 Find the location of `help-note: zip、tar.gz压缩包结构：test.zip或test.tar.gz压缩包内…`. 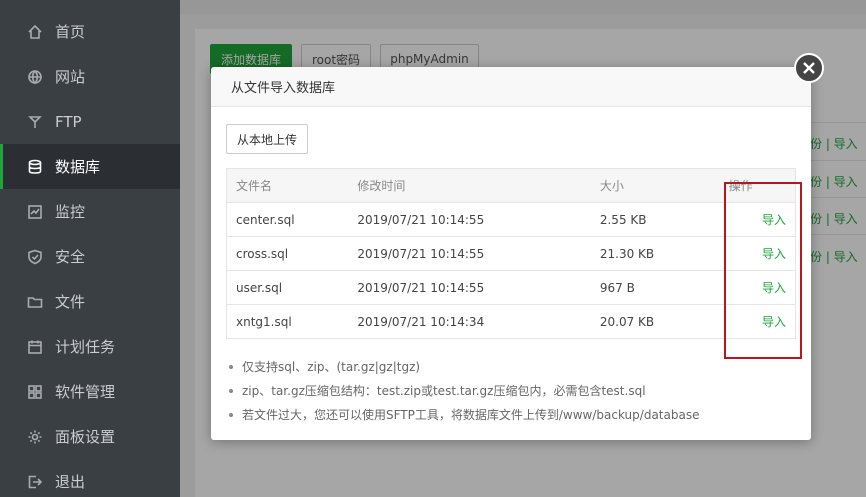

help-note: zip、tar.gz压缩包结构：test.zip或test.tar.gz压缩包内… is located at coordinates (463, 395).